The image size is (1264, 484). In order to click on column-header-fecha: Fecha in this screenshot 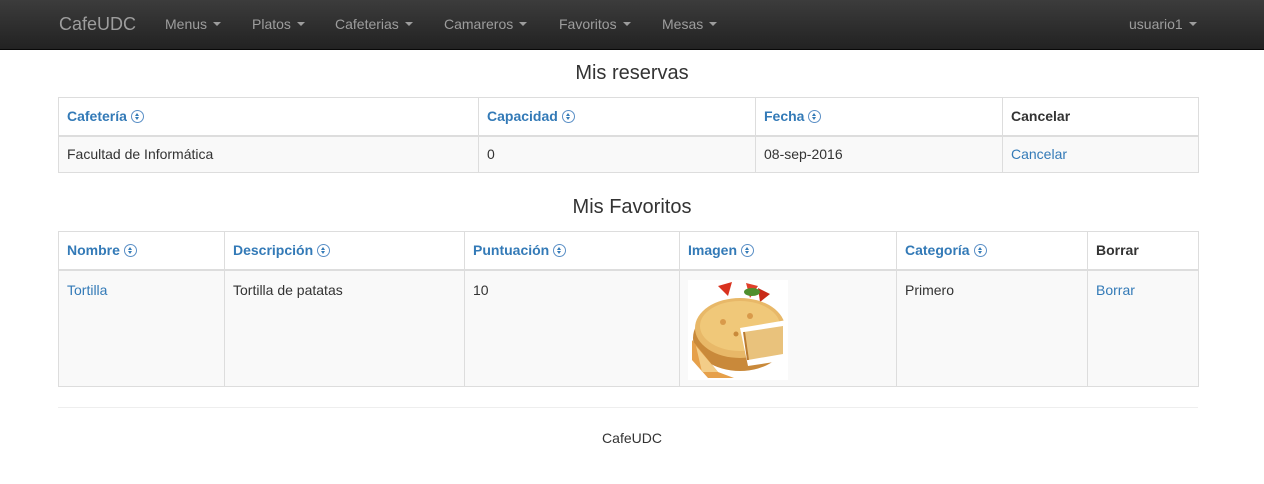, I will do `click(879, 117)`.